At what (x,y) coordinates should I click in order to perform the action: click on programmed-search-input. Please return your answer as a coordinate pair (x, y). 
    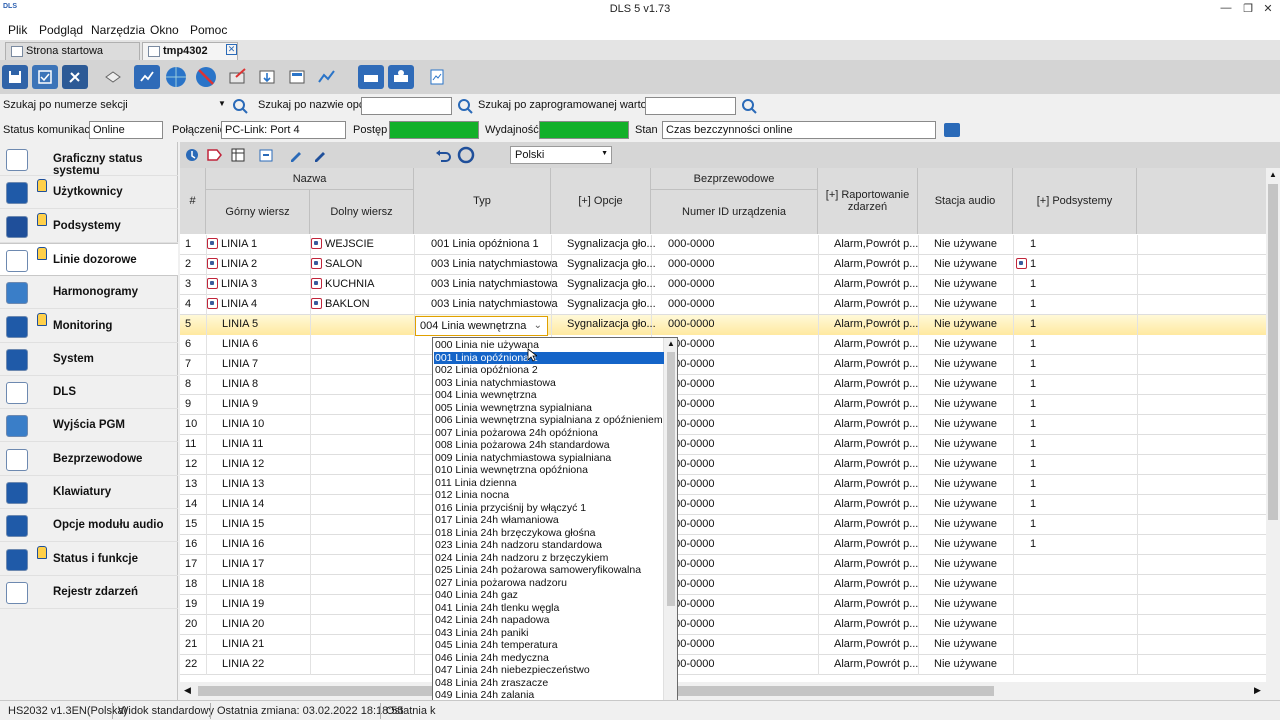
    Looking at the image, I should click on (690, 106).